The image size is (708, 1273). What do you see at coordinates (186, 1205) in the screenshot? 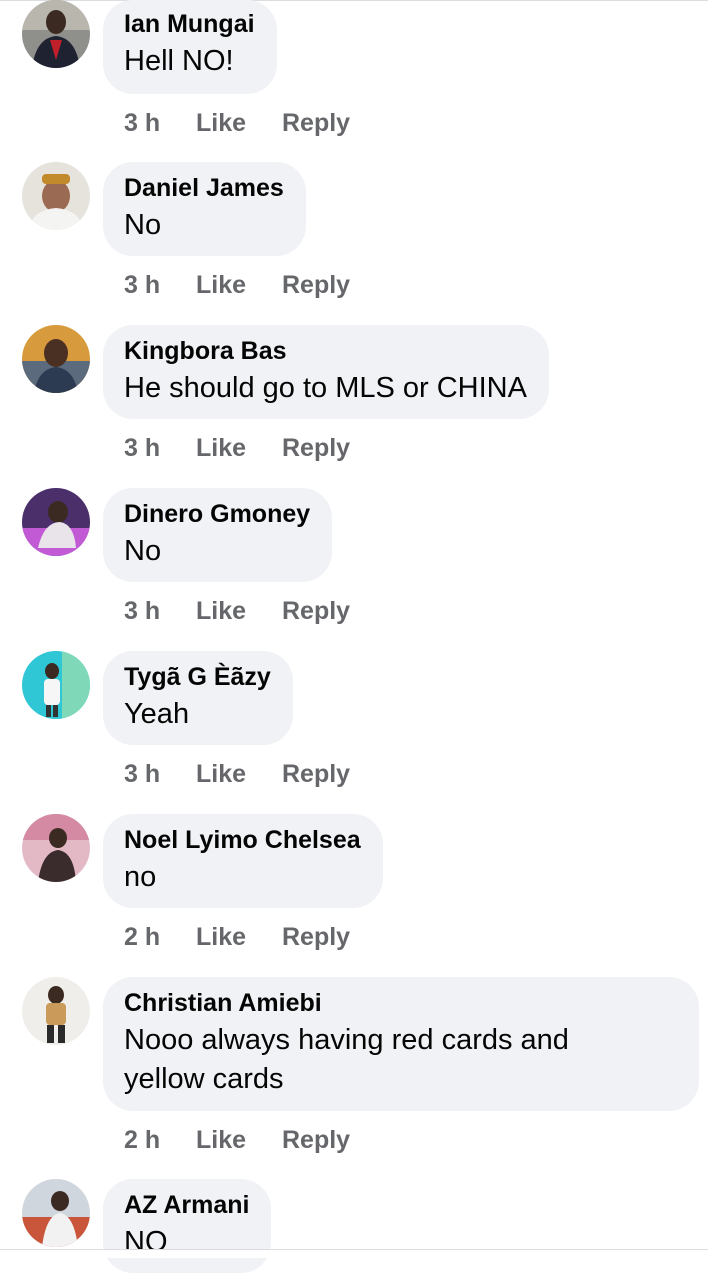
I see `comment-author: AZ Armani` at bounding box center [186, 1205].